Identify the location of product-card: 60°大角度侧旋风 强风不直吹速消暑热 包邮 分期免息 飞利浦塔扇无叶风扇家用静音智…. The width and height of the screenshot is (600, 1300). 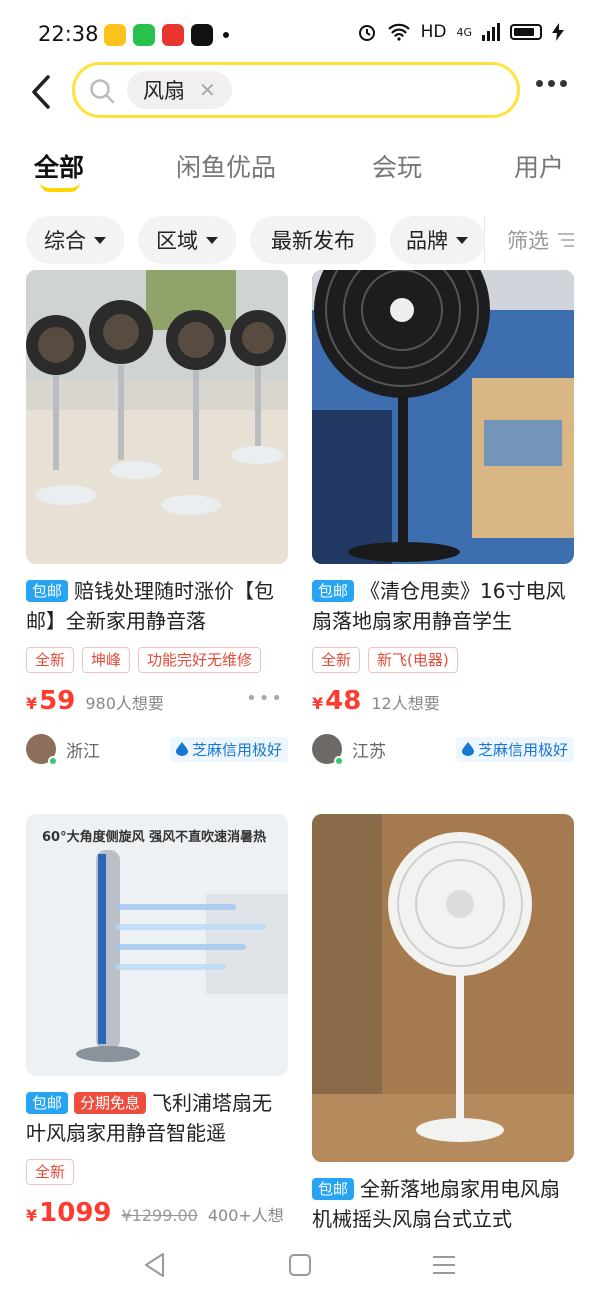
(157, 1031).